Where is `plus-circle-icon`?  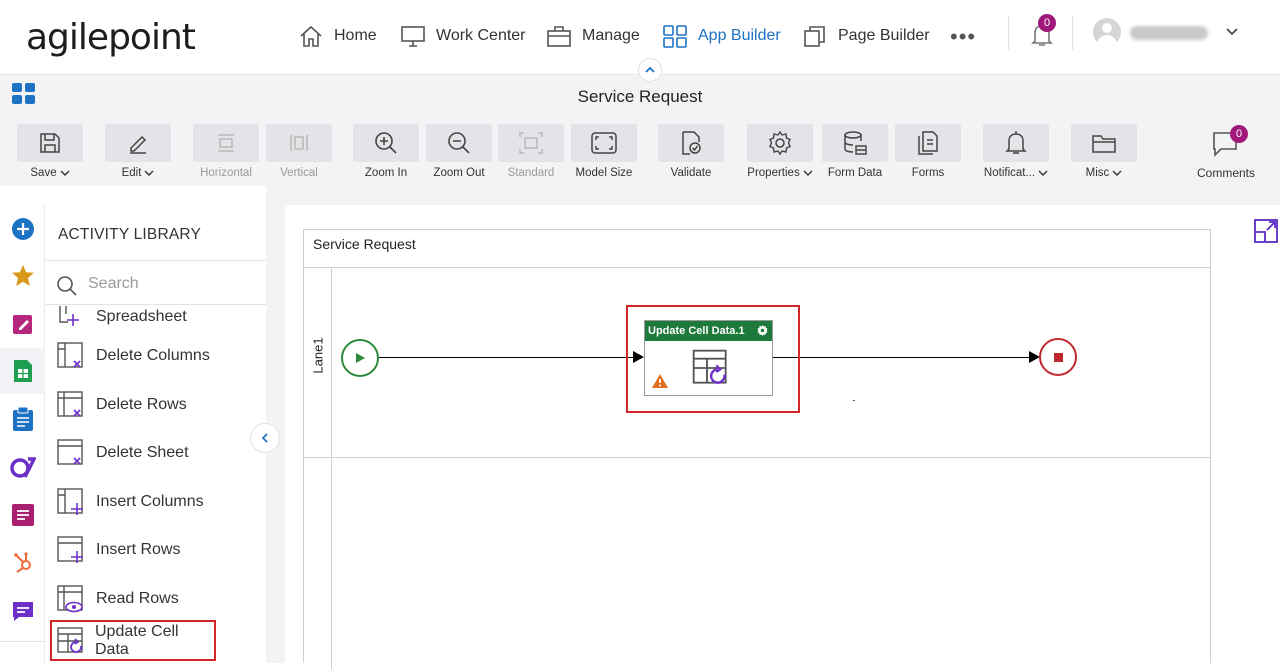 plus-circle-icon is located at coordinates (22, 229).